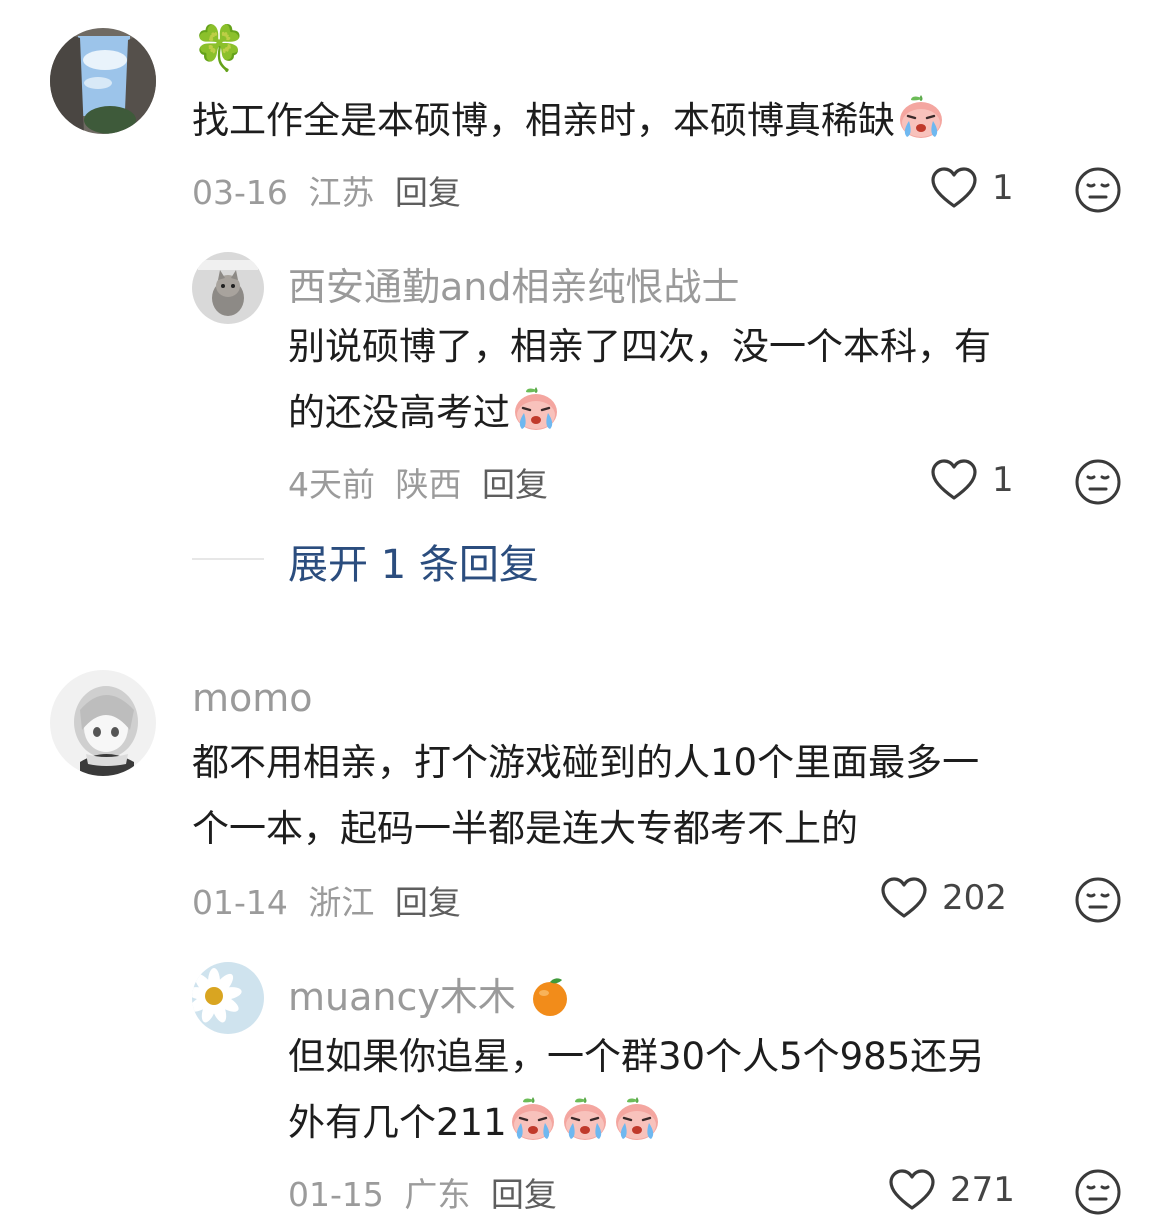 The width and height of the screenshot is (1170, 1217). I want to click on comment-date: 03-16, so click(240, 192).